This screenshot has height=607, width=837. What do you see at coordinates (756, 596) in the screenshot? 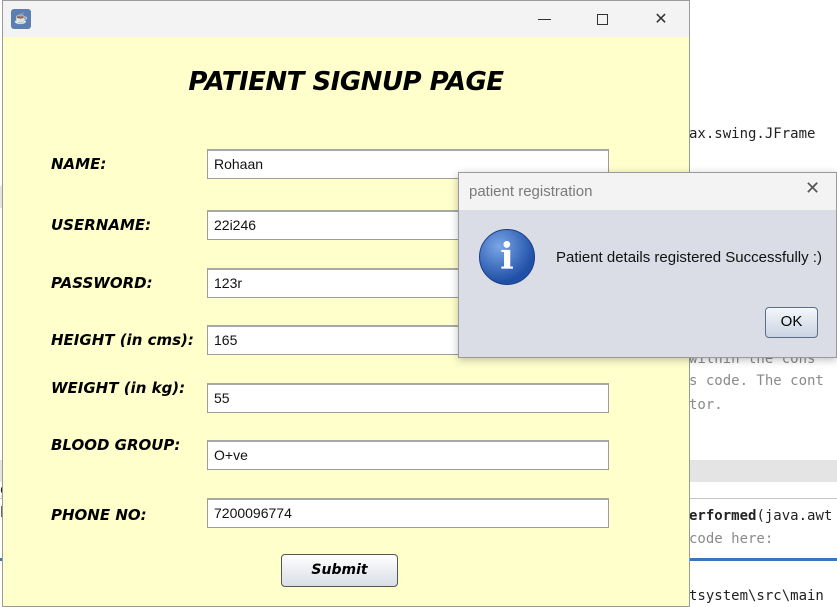
I see `ide-file-path: tsystem\src\main` at bounding box center [756, 596].